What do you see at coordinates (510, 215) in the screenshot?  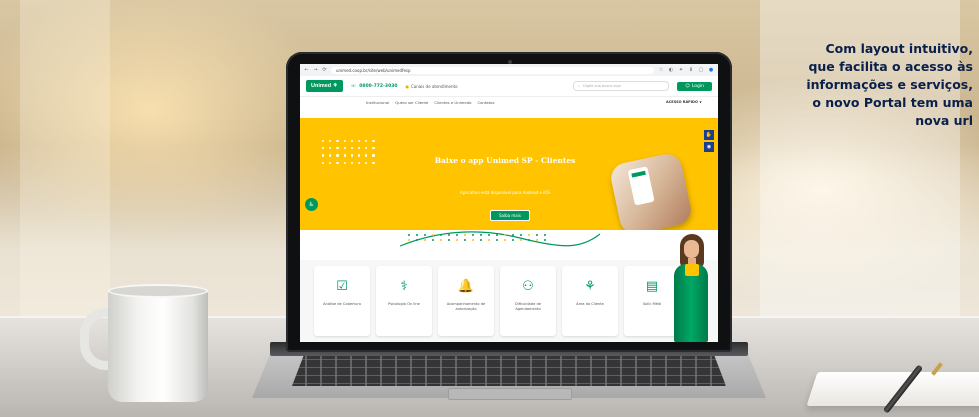 I see `hero-saiba-mais-button: Saiba mais` at bounding box center [510, 215].